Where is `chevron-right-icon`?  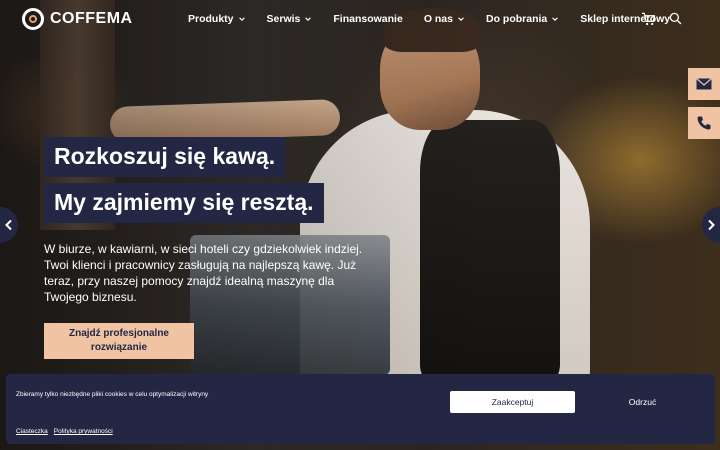 chevron-right-icon is located at coordinates (711, 225).